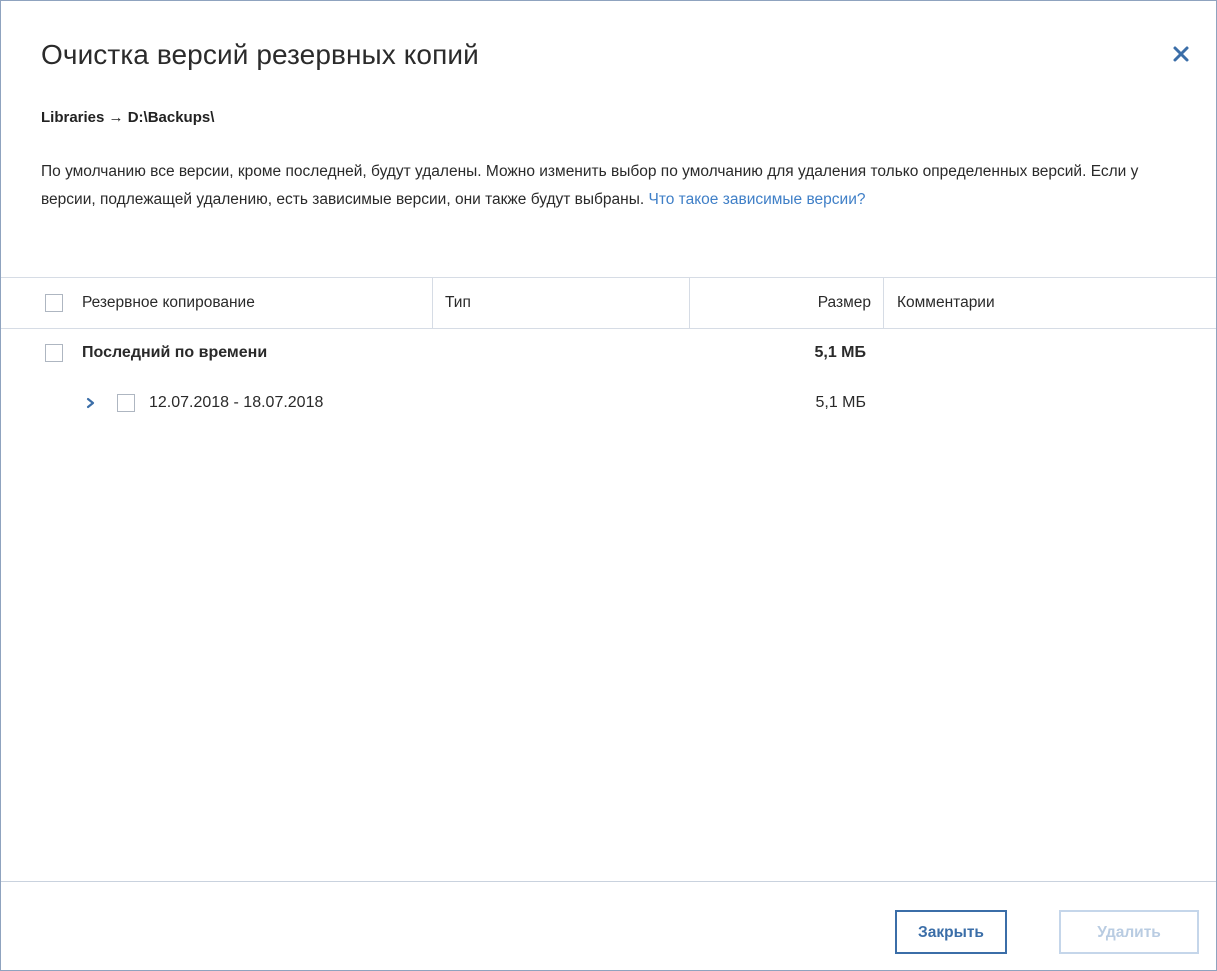 The width and height of the screenshot is (1217, 971). I want to click on column-header-size: Размер, so click(812, 303).